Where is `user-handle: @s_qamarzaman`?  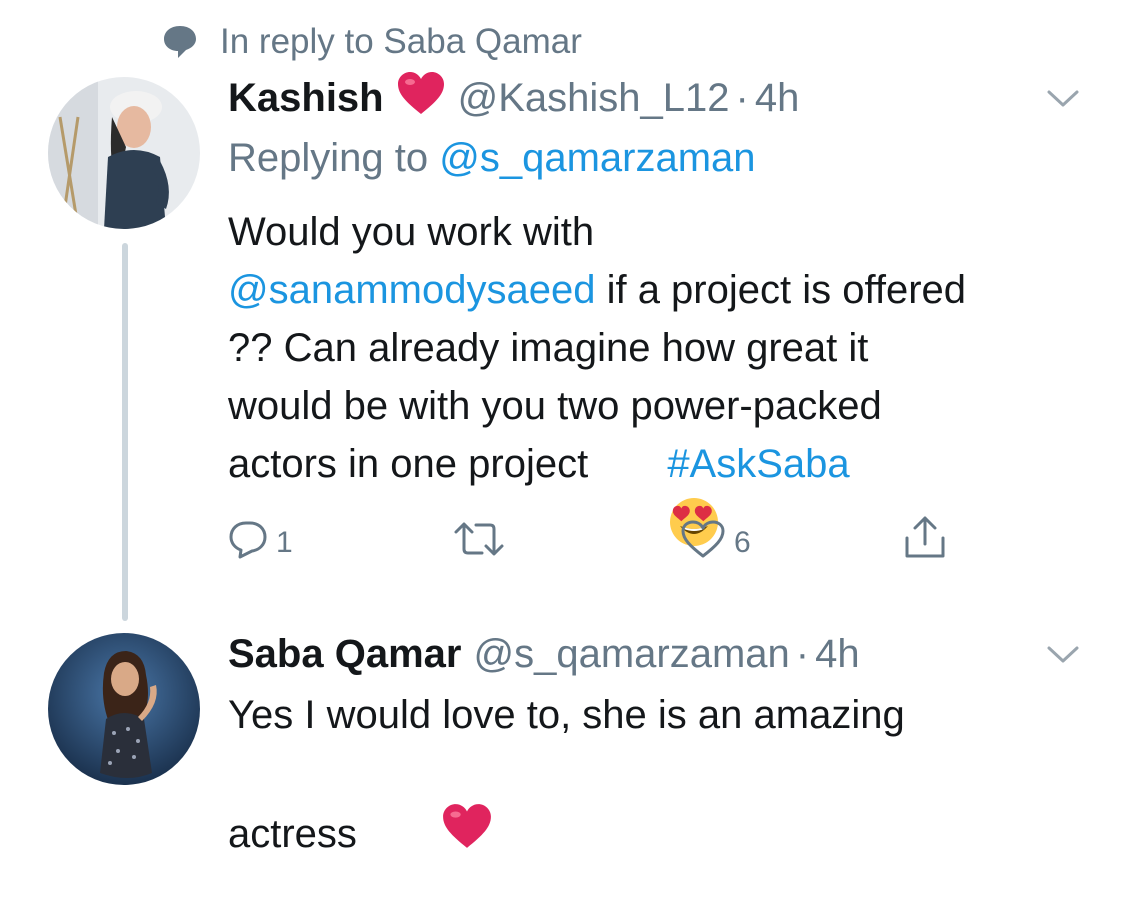 user-handle: @s_qamarzaman is located at coordinates (631, 654).